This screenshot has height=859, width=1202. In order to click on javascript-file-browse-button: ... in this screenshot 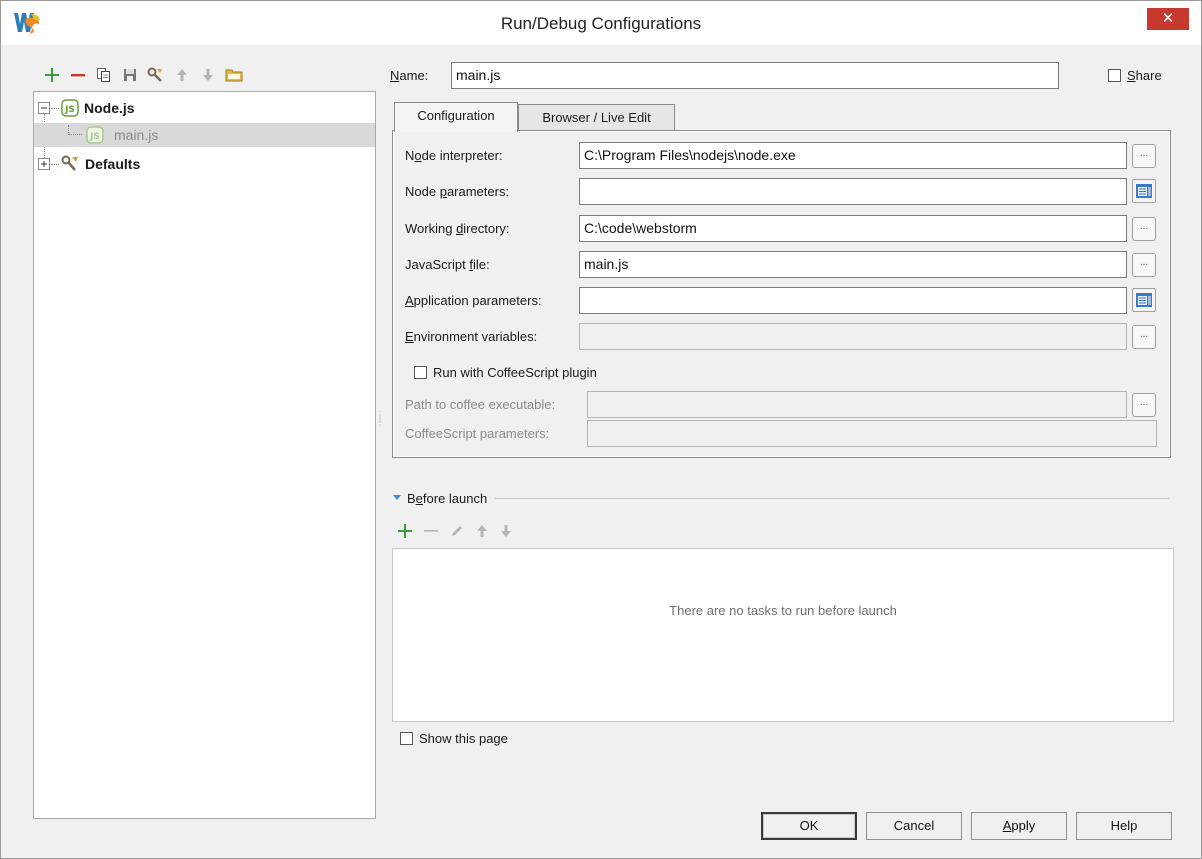, I will do `click(1144, 265)`.